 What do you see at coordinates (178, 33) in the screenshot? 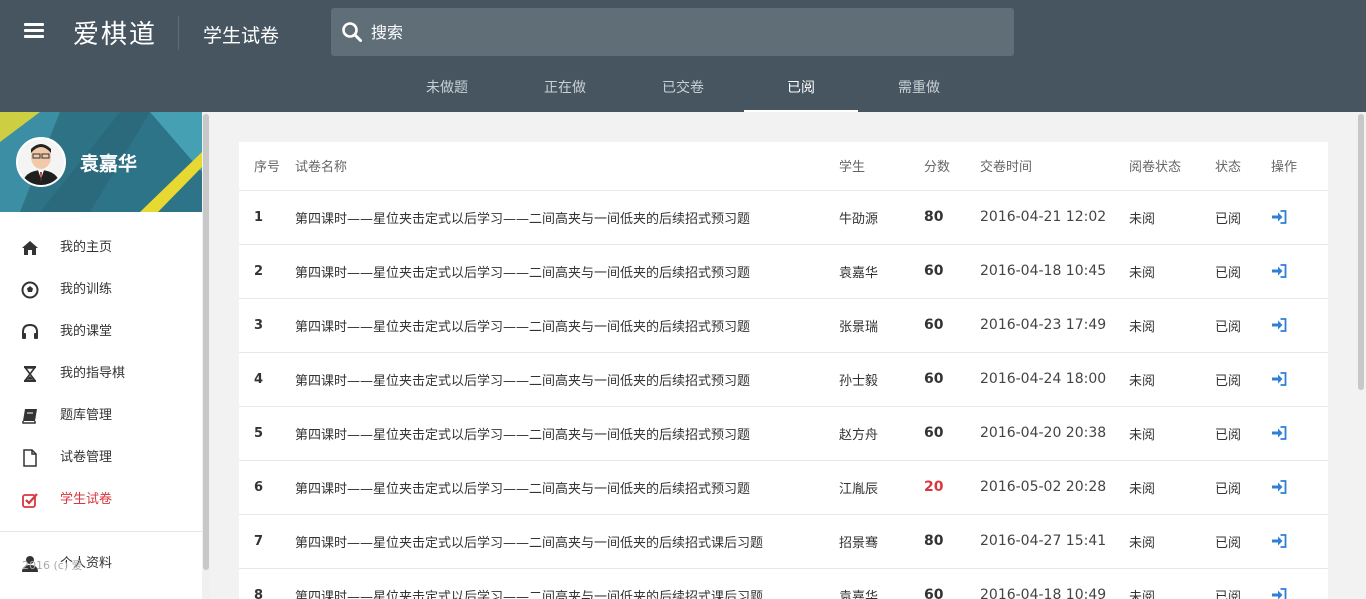
I see `header-divider` at bounding box center [178, 33].